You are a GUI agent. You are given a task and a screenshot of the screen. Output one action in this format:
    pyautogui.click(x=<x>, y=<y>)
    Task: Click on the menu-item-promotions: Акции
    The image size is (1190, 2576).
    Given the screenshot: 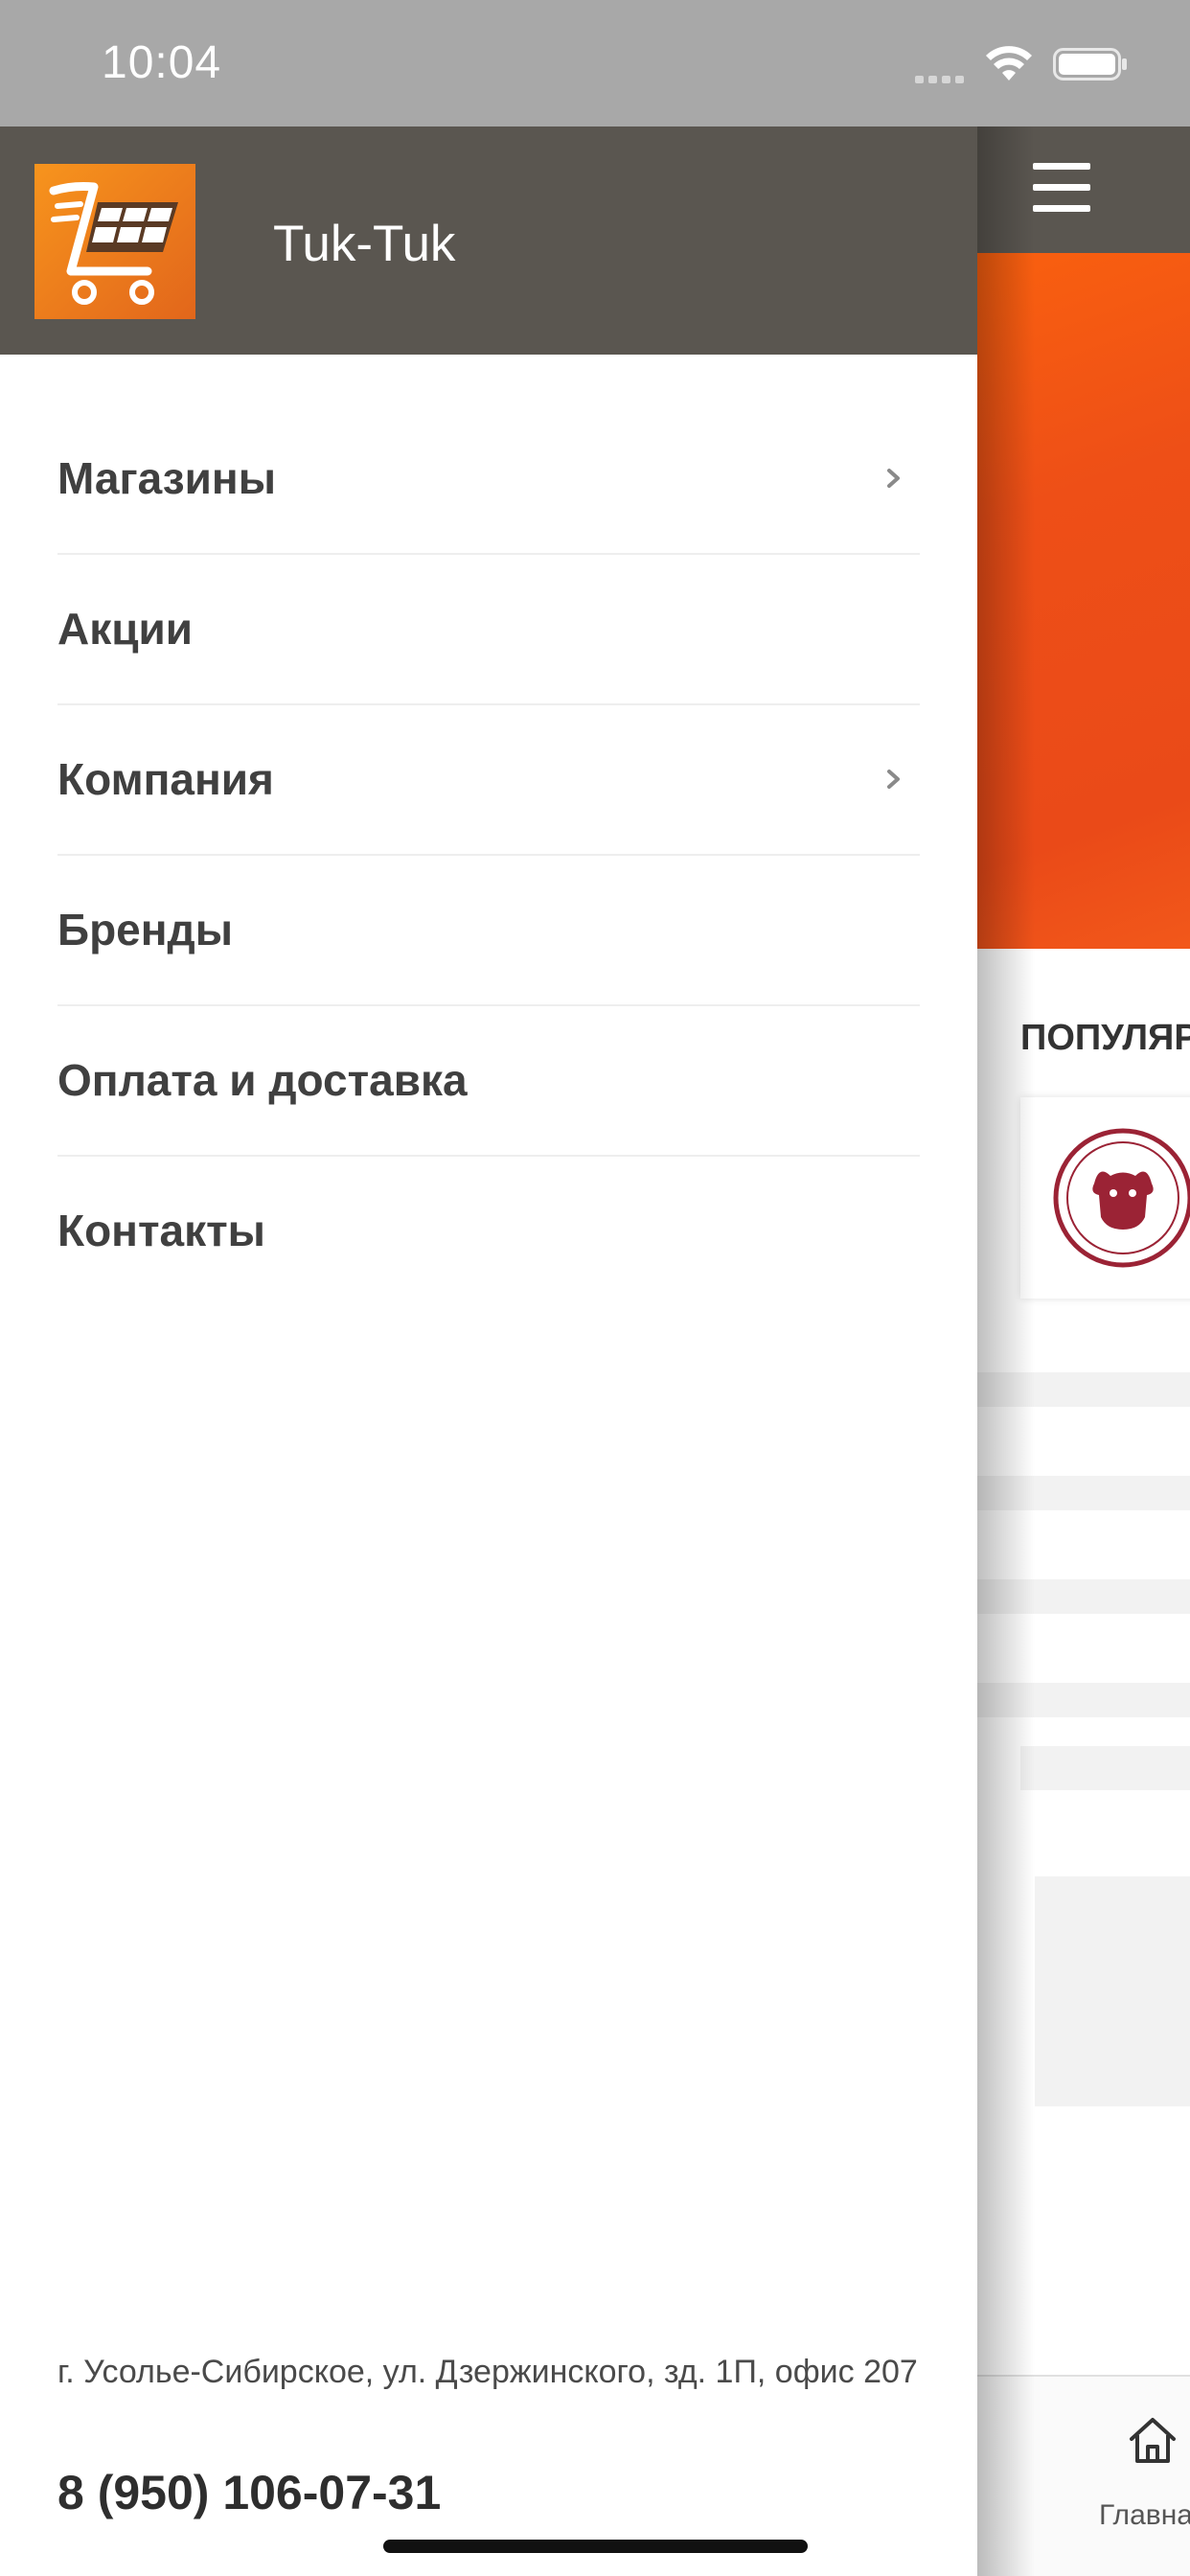 What is the action you would take?
    pyautogui.click(x=489, y=630)
    